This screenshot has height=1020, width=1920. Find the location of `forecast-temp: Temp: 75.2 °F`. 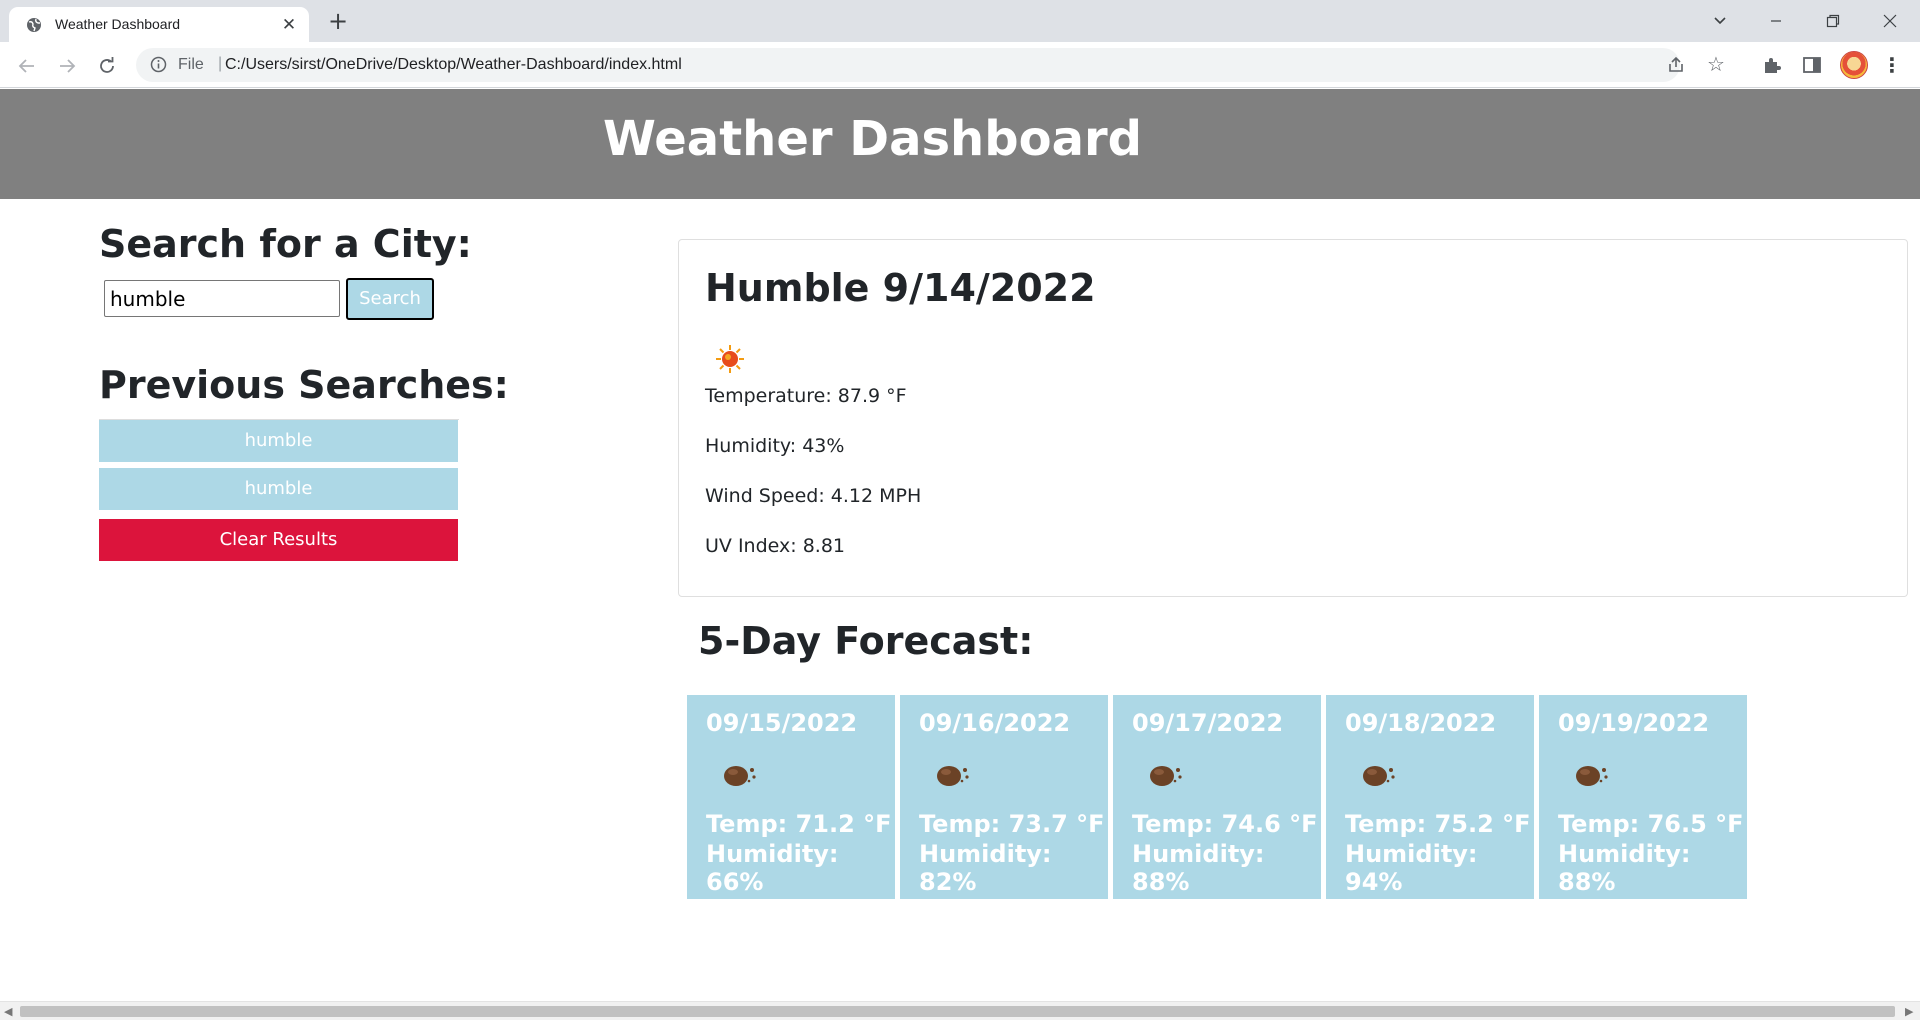

forecast-temp: Temp: 75.2 °F is located at coordinates (1438, 824).